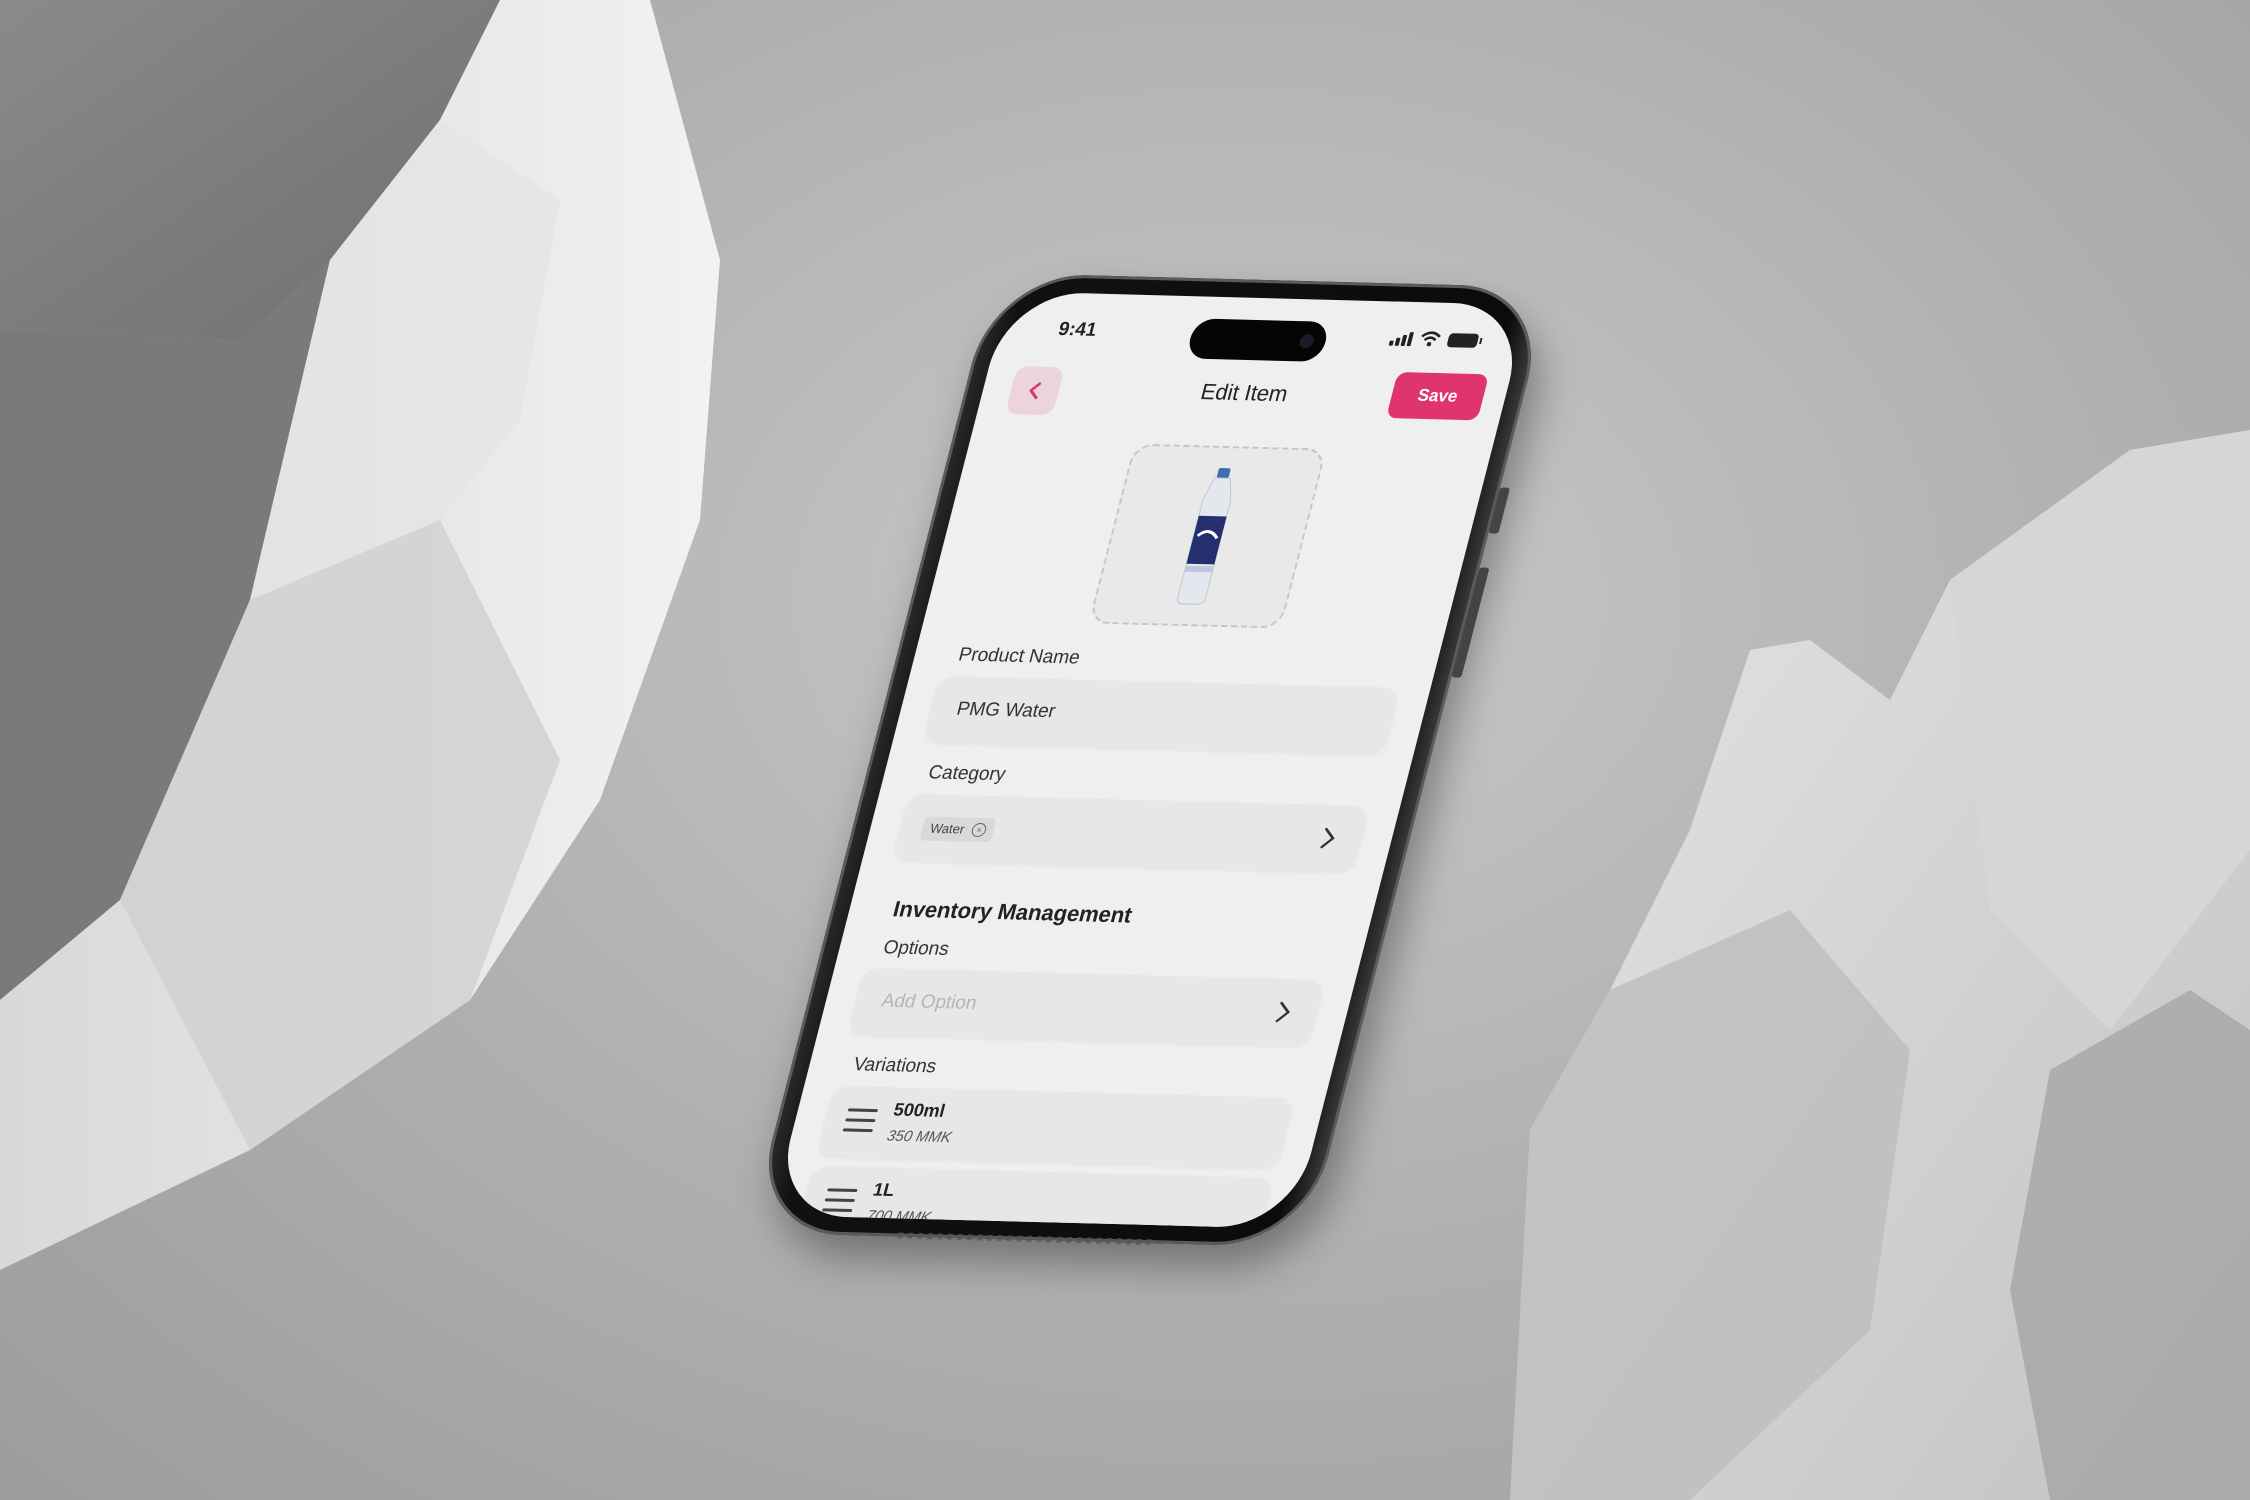 Image resolution: width=2250 pixels, height=1500 pixels. Describe the element at coordinates (1204, 536) in the screenshot. I see `product-image` at that location.